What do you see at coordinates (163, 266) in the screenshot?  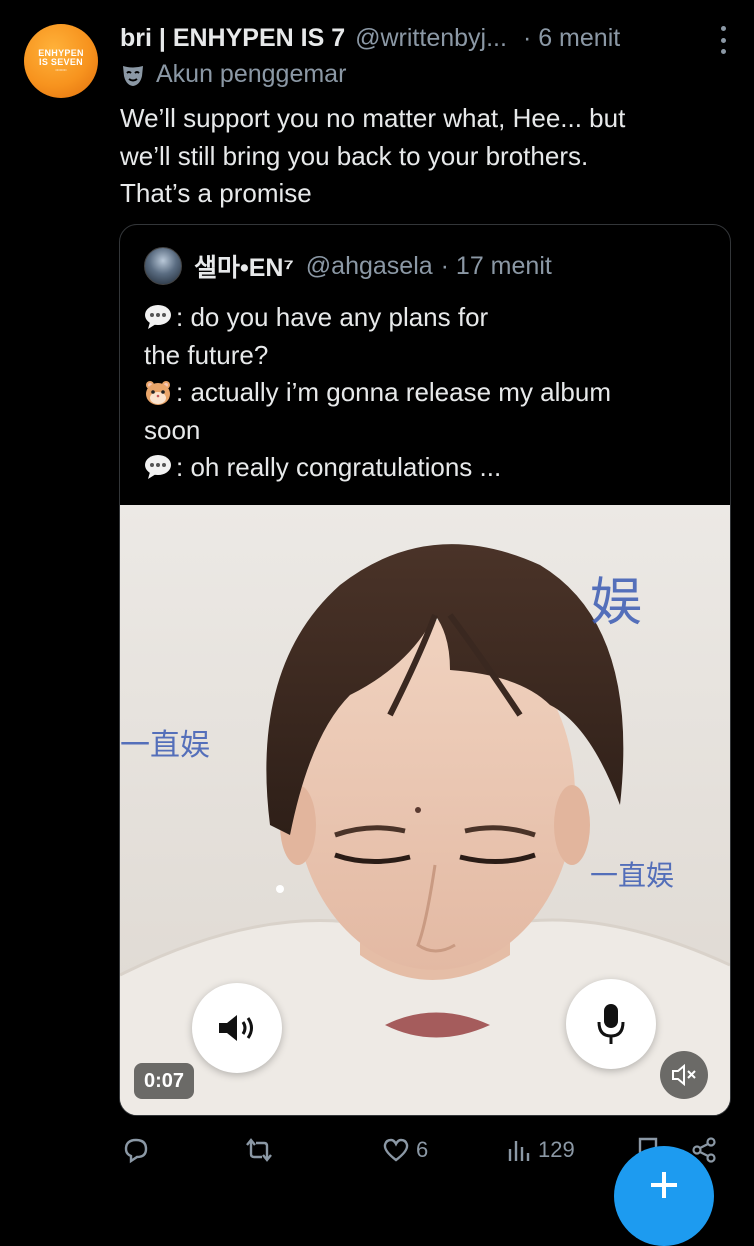 I see `quoted-author-avatar` at bounding box center [163, 266].